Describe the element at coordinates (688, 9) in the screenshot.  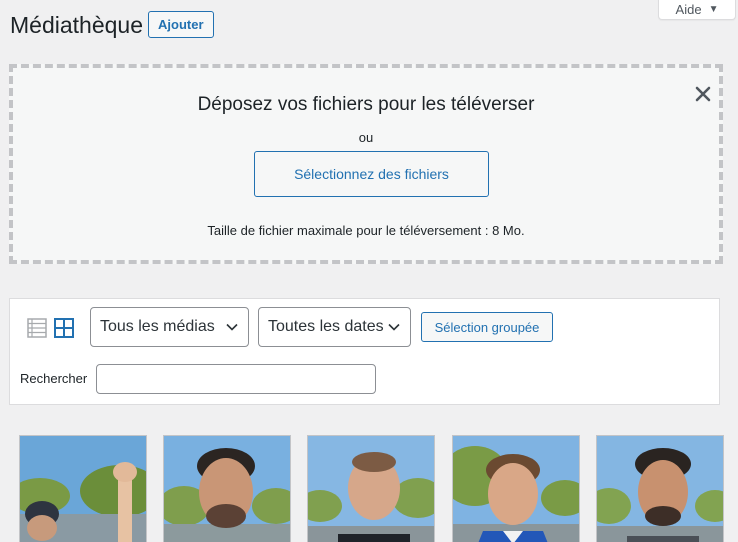
I see `help-tab-label: Aide` at that location.